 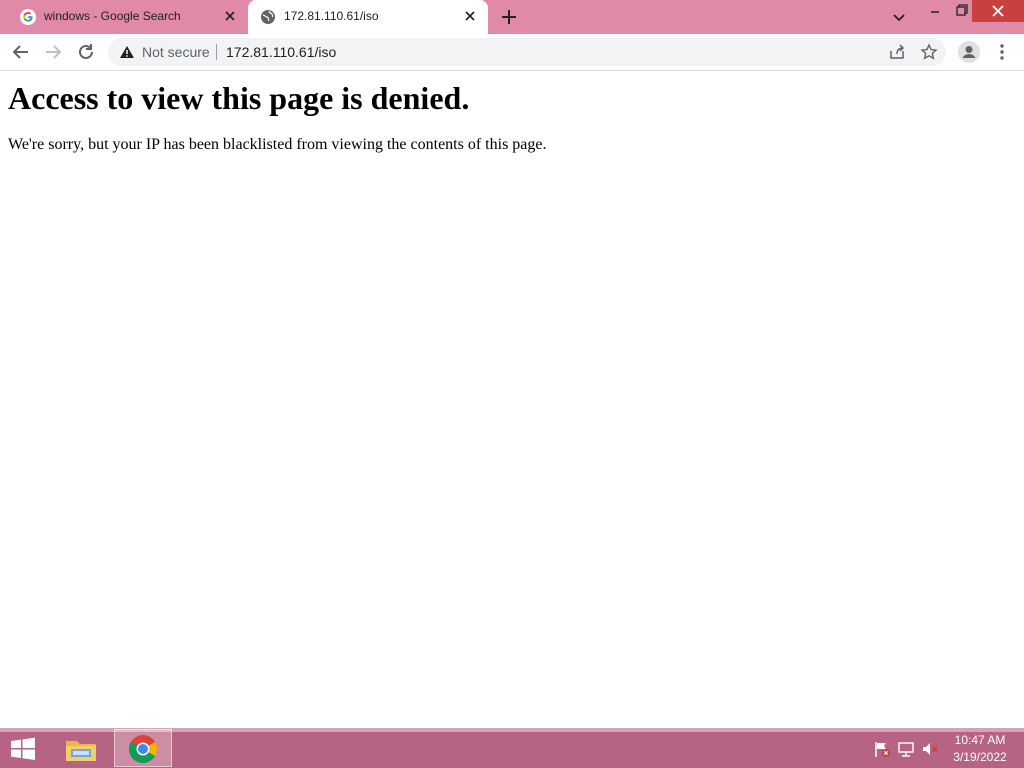 I want to click on new-tab-plus-icon, so click(x=509, y=17).